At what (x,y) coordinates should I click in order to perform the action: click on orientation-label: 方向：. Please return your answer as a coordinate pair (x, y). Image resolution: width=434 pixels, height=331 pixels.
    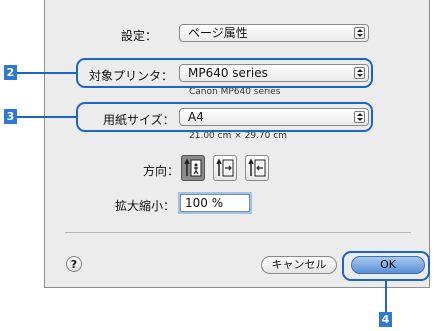
    Looking at the image, I should click on (161, 171).